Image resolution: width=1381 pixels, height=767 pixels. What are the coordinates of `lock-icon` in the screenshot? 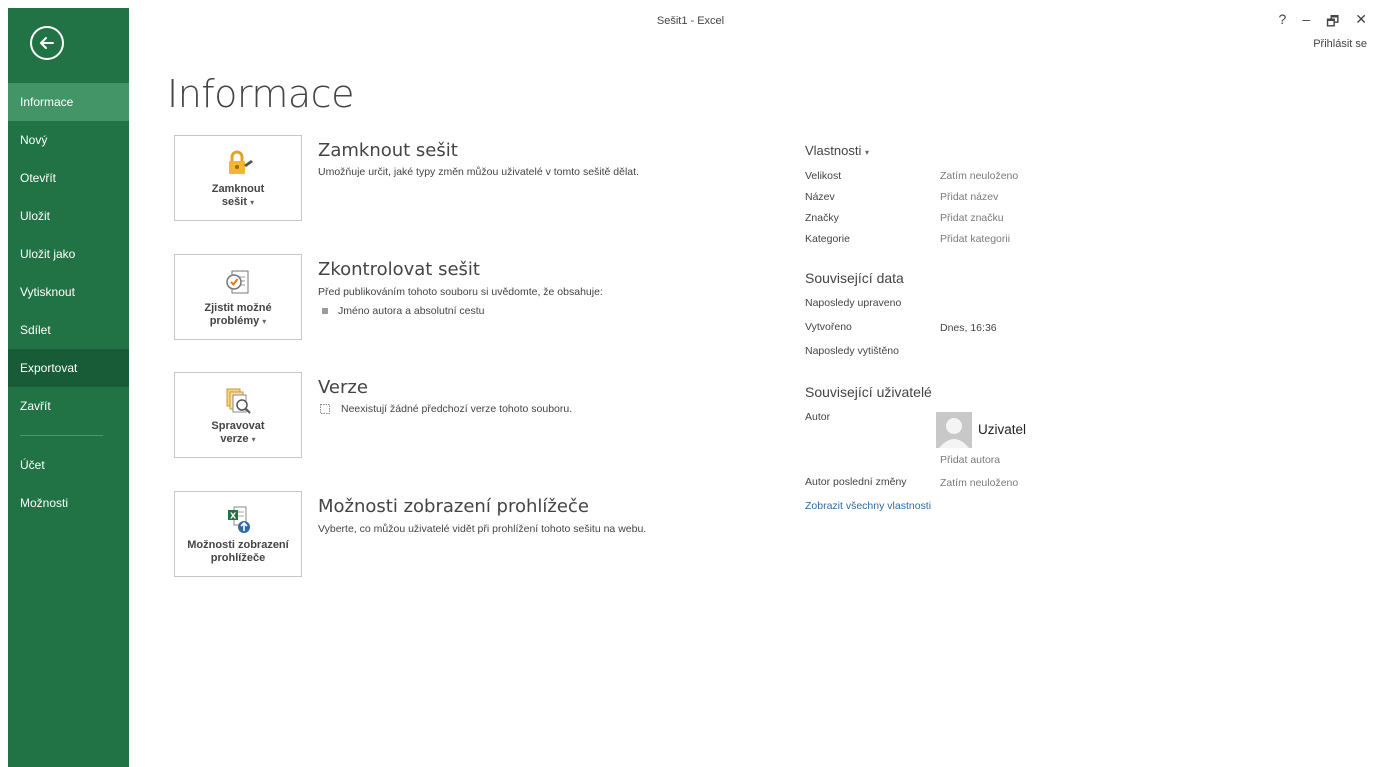 It's located at (241, 162).